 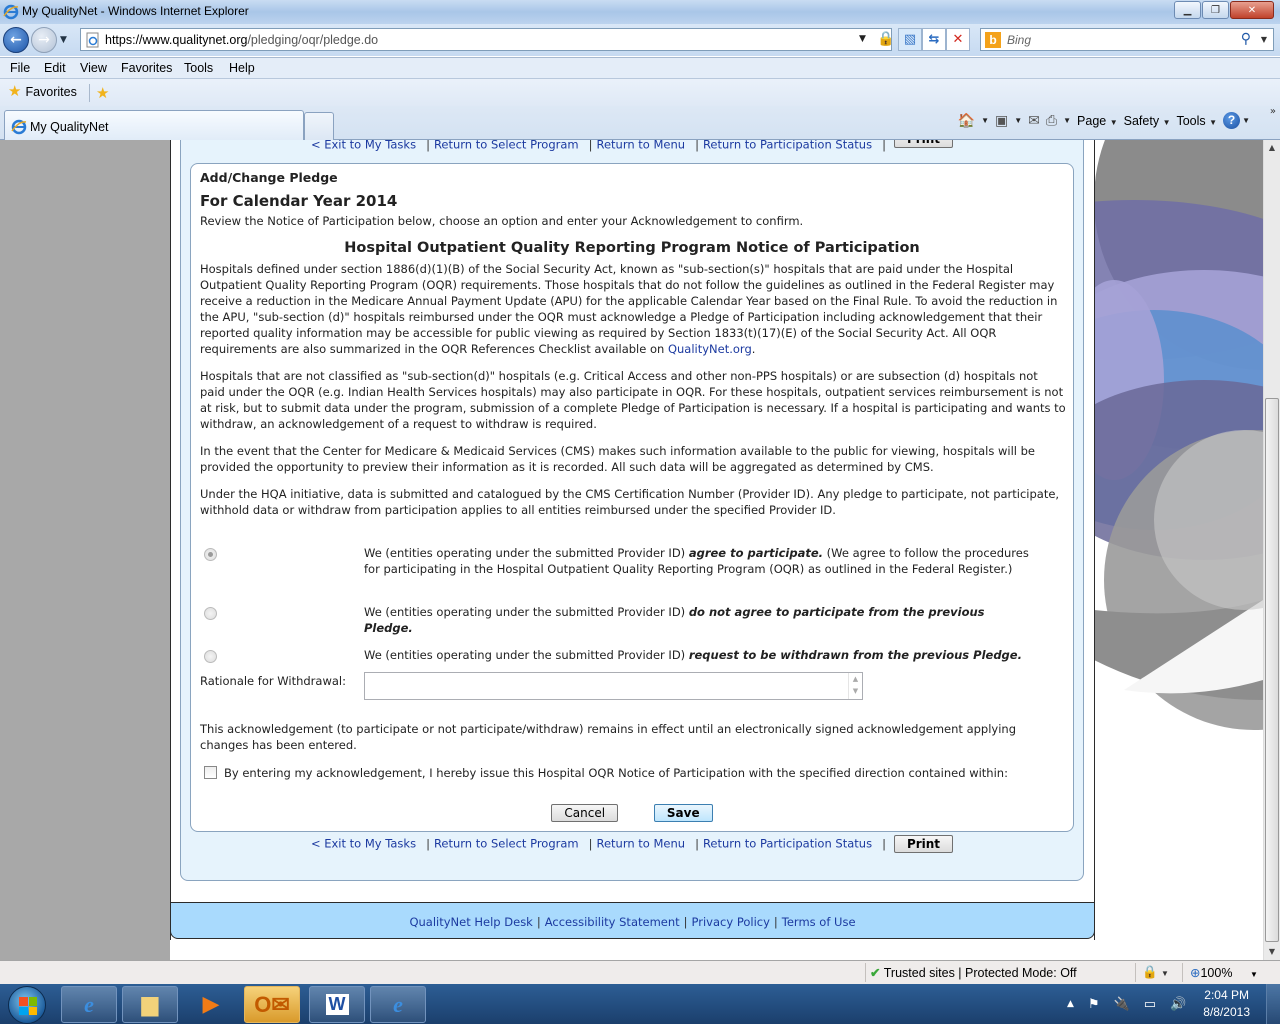 What do you see at coordinates (958, 39) in the screenshot?
I see `stop-button: ✕` at bounding box center [958, 39].